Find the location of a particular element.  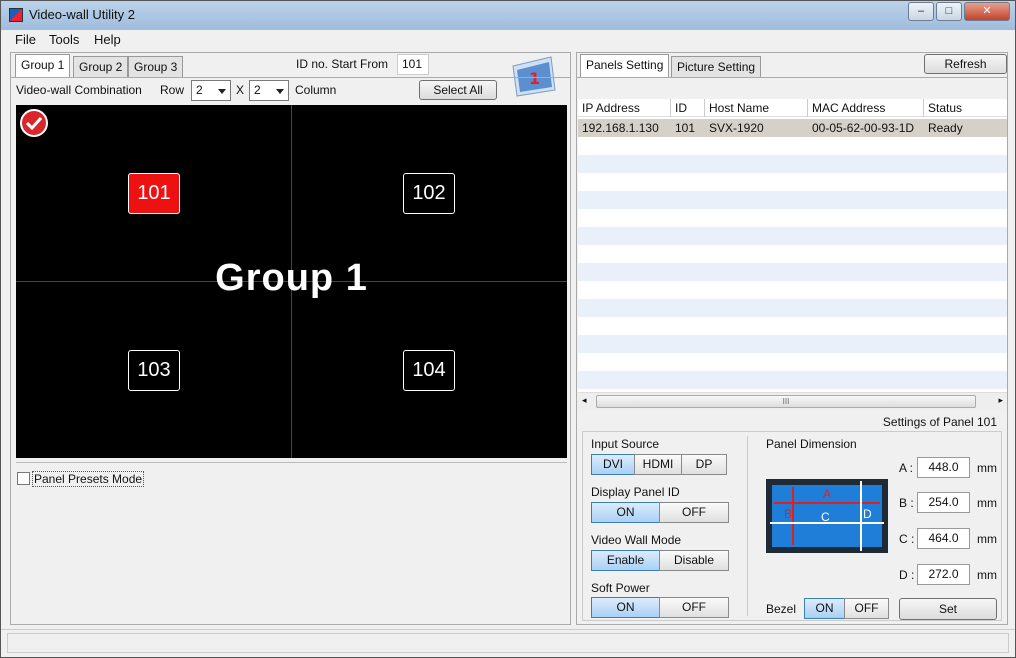

settings-title: Settings of Panel 101 is located at coordinates (939, 422).